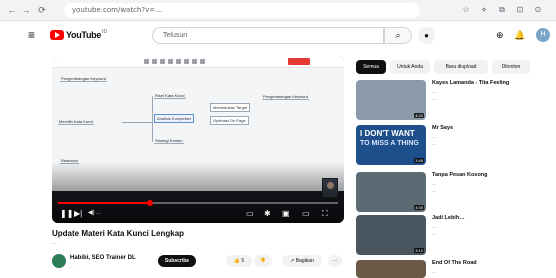 This screenshot has height=278, width=556. Describe the element at coordinates (325, 213) in the screenshot. I see `fullscreen-icon: ⛶` at that location.